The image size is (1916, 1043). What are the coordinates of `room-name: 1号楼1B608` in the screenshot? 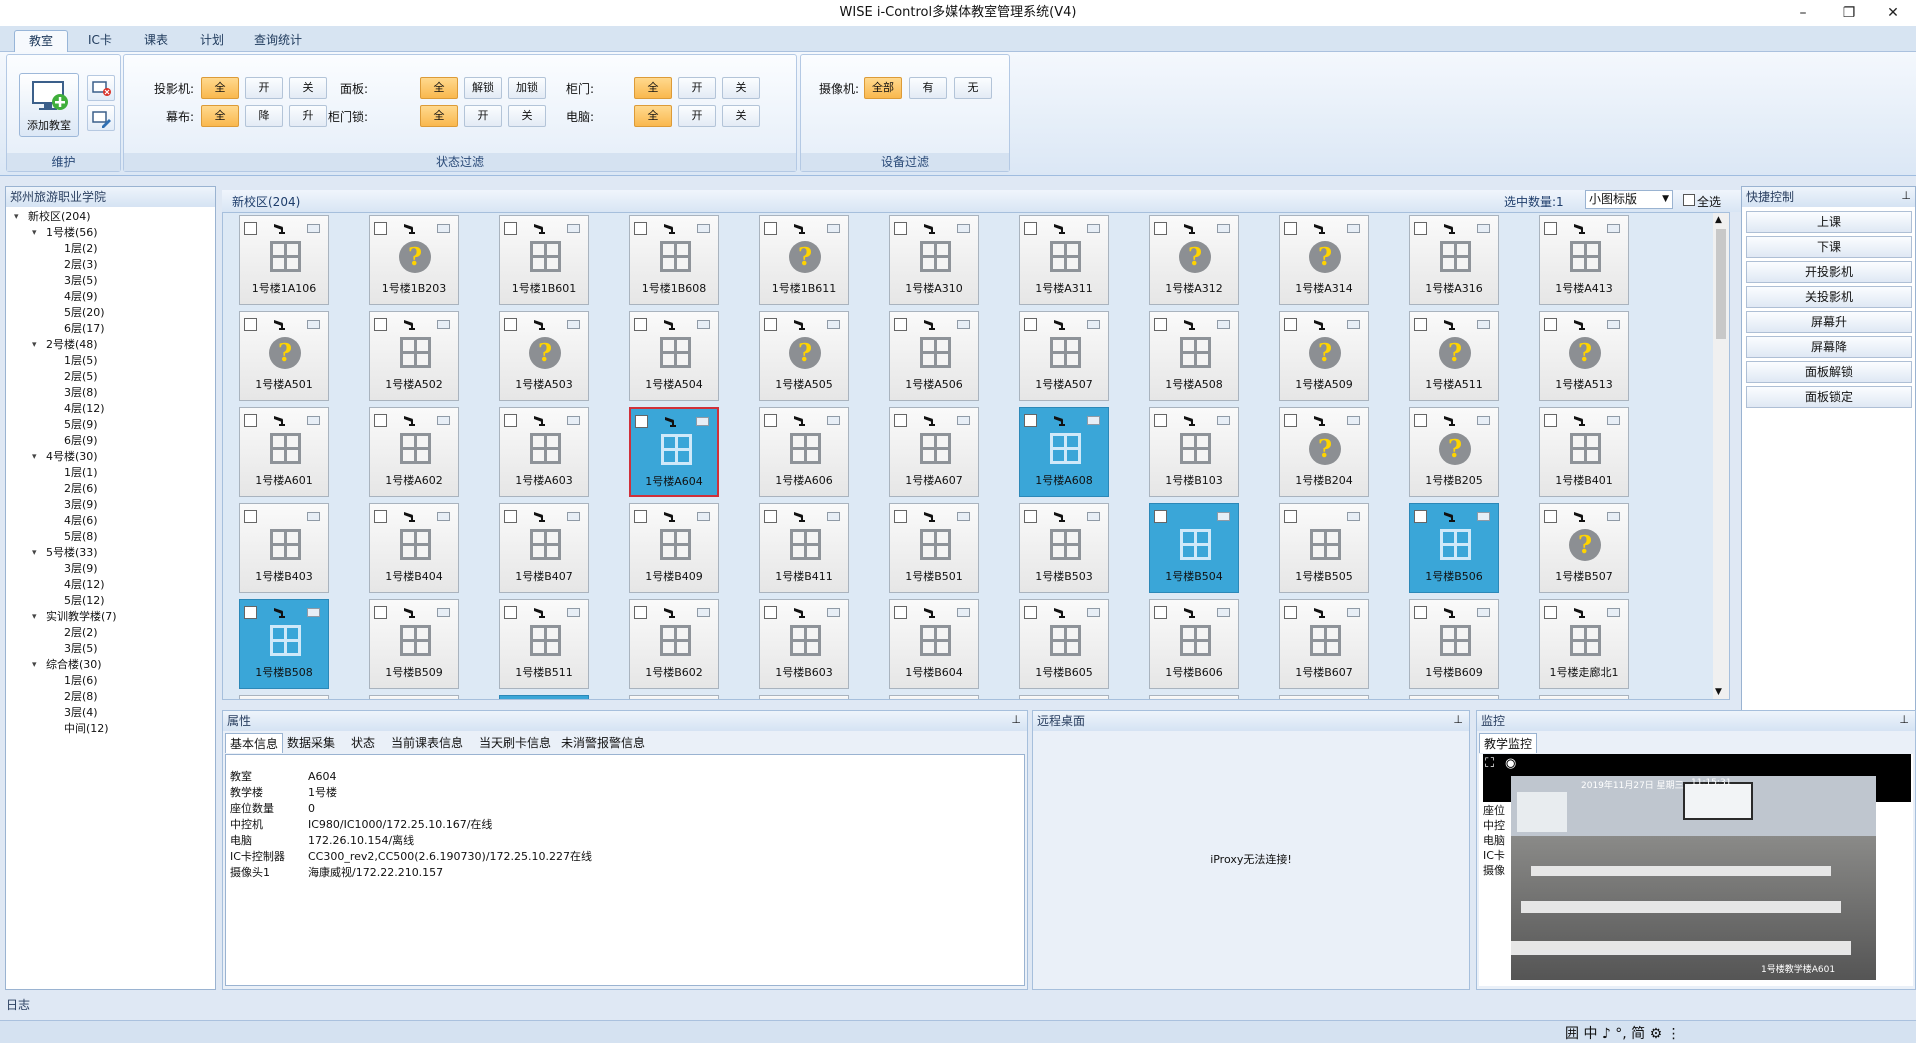 It's located at (674, 288).